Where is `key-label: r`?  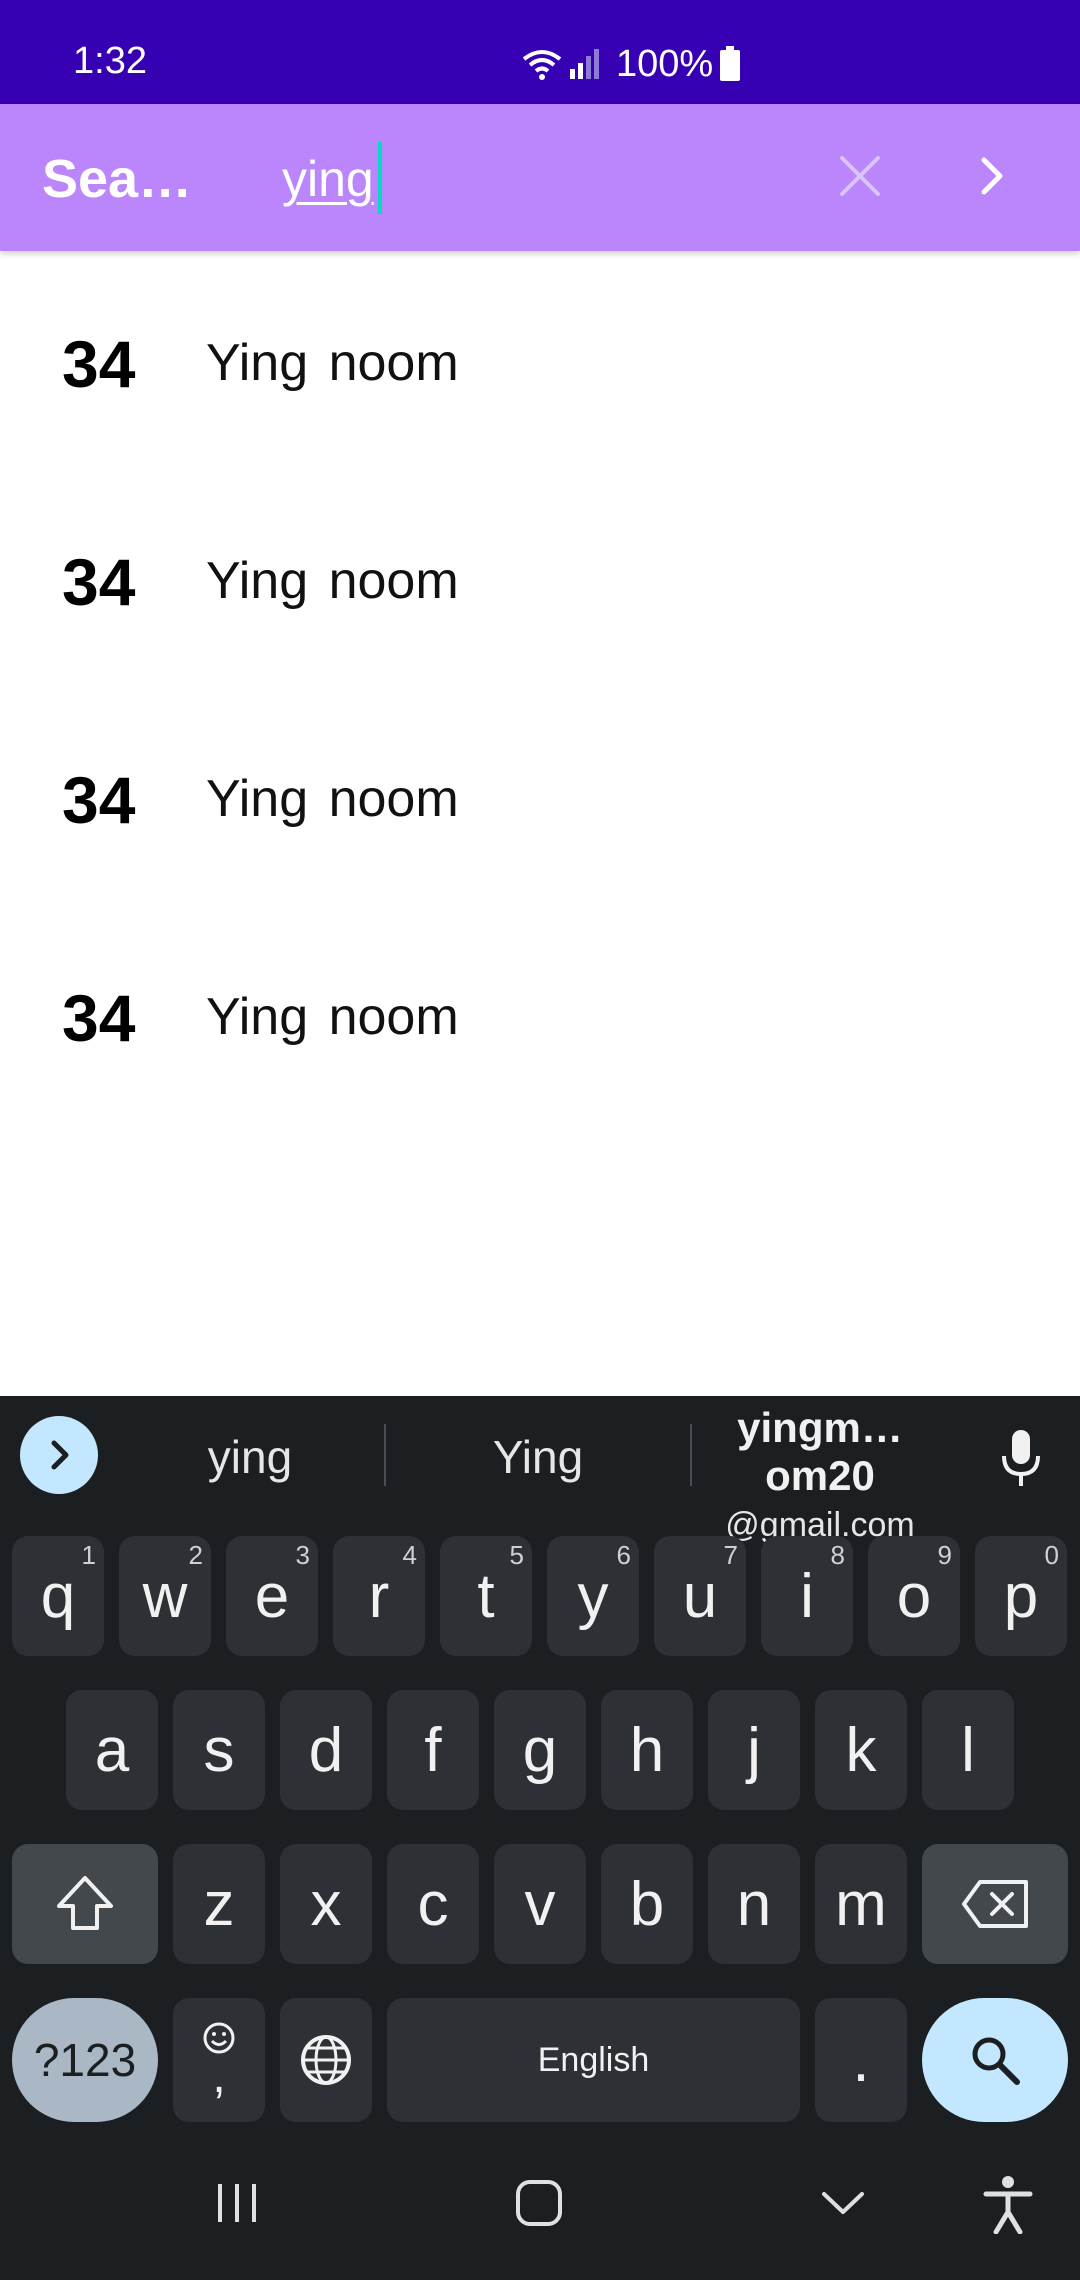 key-label: r is located at coordinates (379, 1596).